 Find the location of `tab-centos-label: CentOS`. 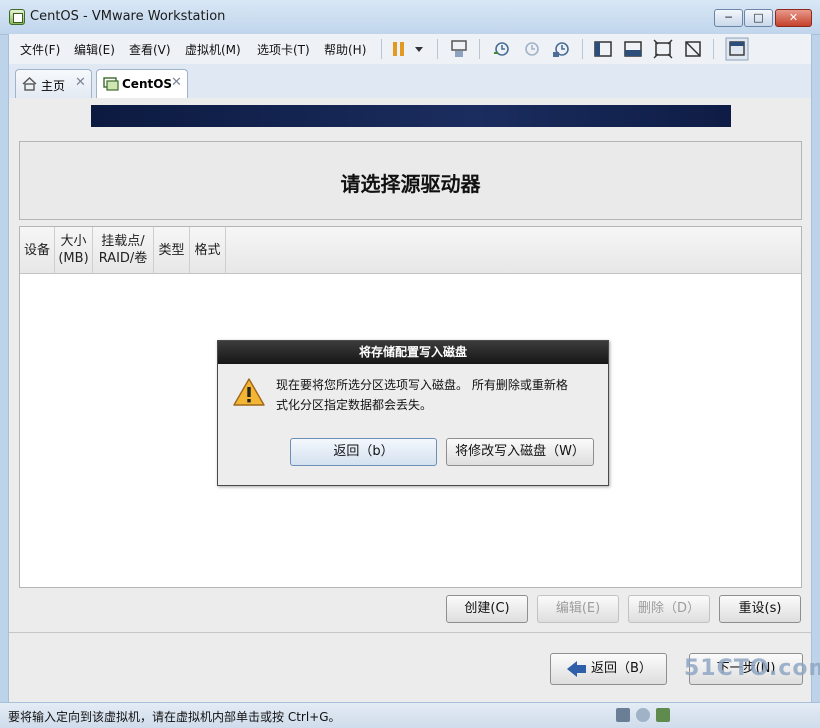

tab-centos-label: CentOS is located at coordinates (147, 84).